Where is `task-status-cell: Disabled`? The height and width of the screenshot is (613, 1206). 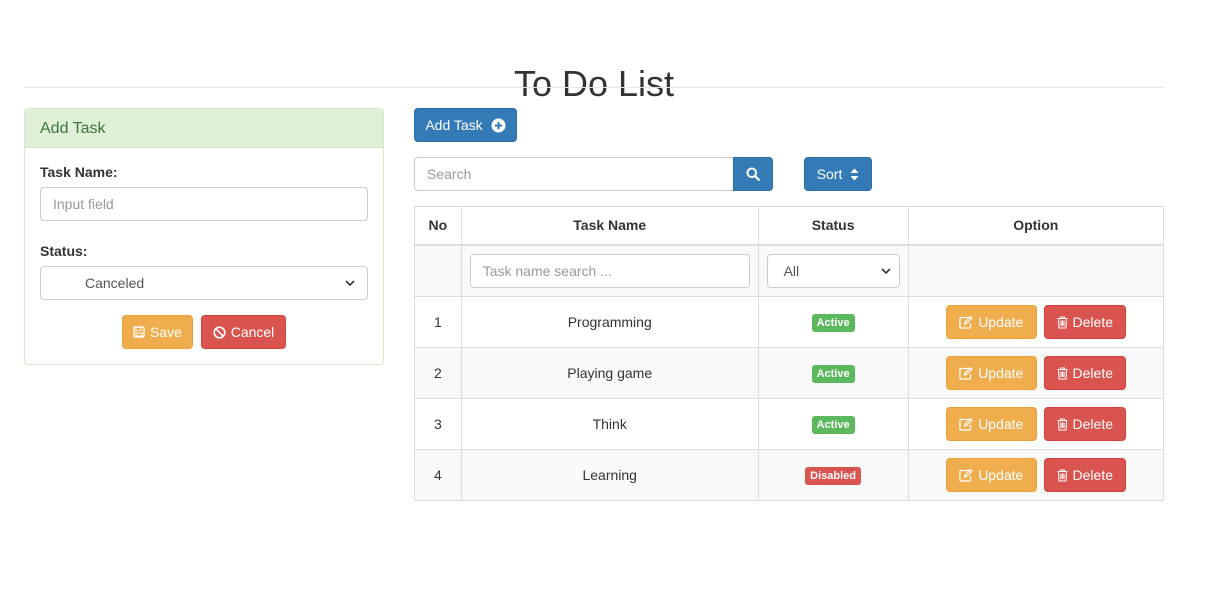
task-status-cell: Disabled is located at coordinates (833, 475).